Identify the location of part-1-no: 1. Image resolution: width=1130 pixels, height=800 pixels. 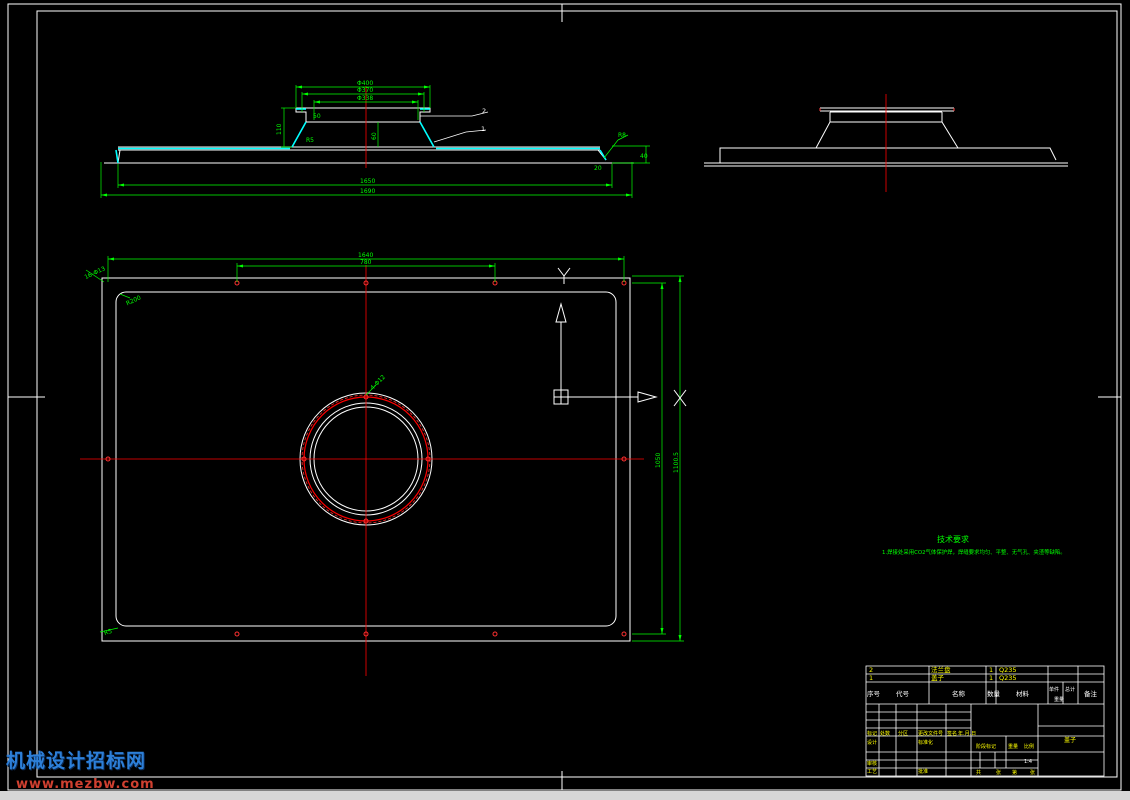
(871, 678).